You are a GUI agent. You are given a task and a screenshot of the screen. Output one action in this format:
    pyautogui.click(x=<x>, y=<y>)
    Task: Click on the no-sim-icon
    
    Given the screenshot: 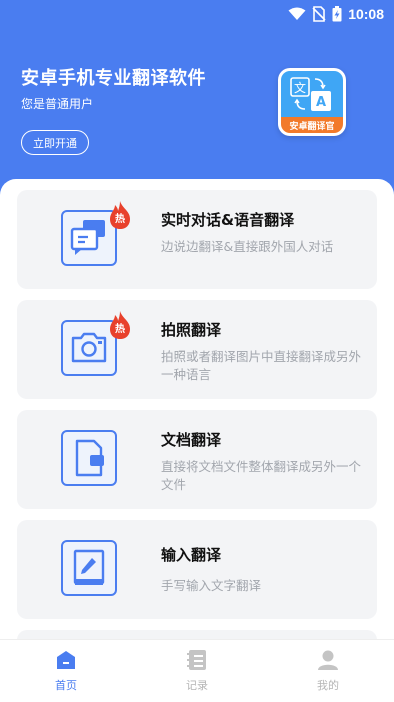 What is the action you would take?
    pyautogui.click(x=319, y=14)
    